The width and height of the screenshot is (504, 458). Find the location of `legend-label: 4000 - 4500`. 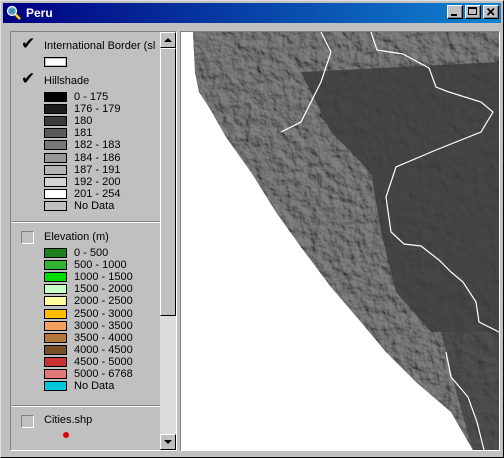

legend-label: 4000 - 4500 is located at coordinates (103, 349).